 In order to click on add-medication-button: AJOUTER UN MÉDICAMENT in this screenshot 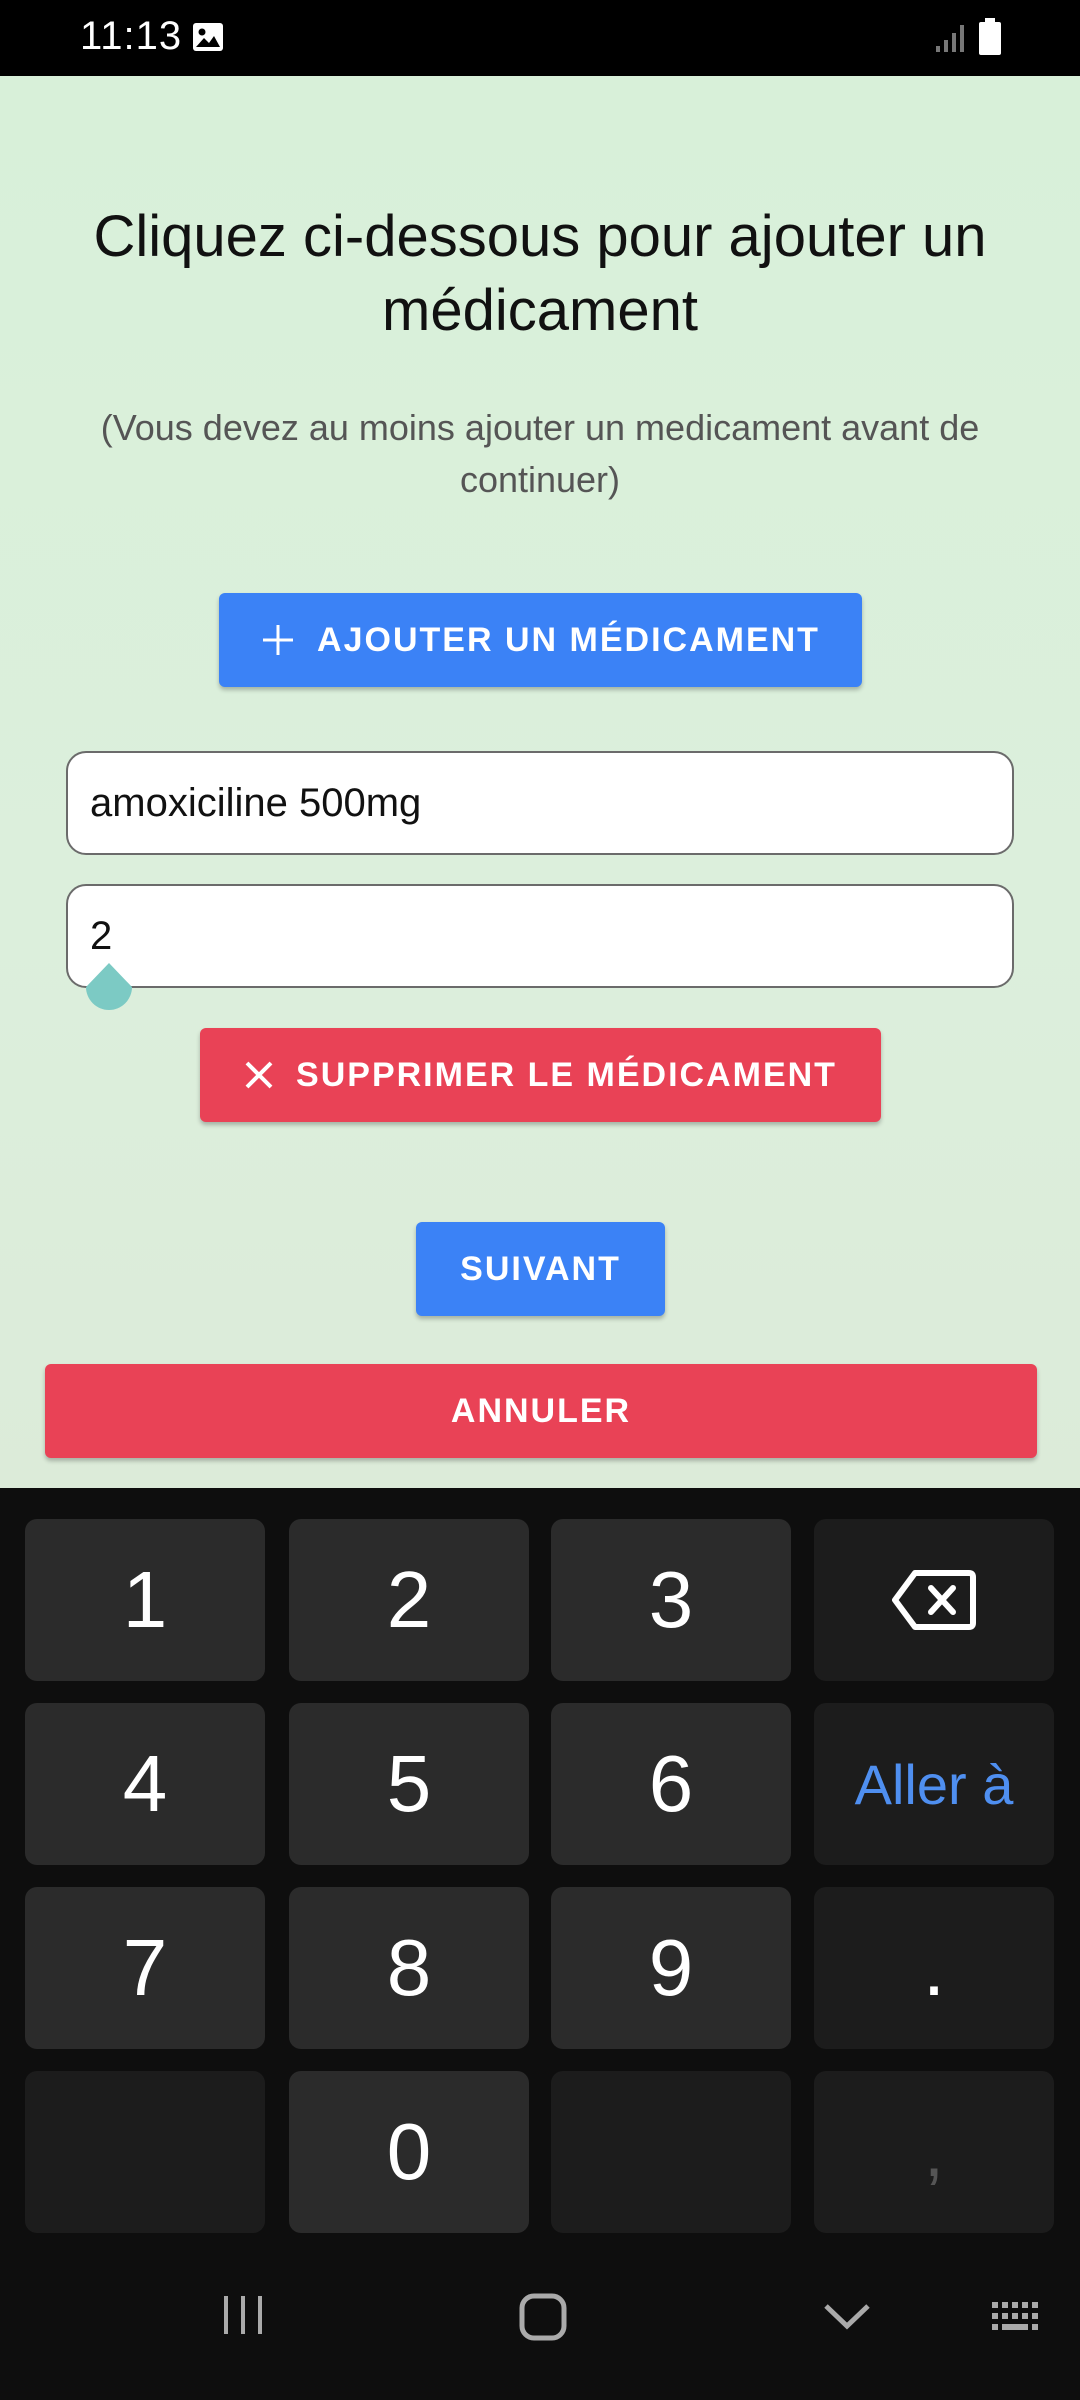, I will do `click(540, 640)`.